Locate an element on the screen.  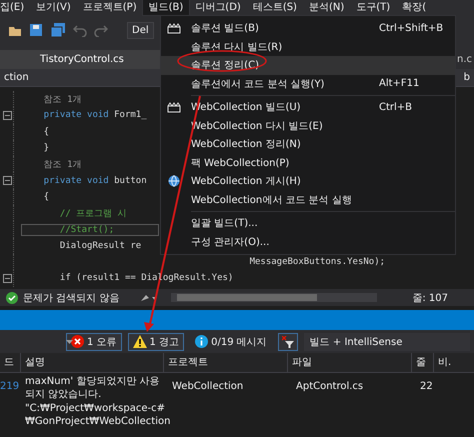
table-cell-text: WebCollection is located at coordinates (207, 386).